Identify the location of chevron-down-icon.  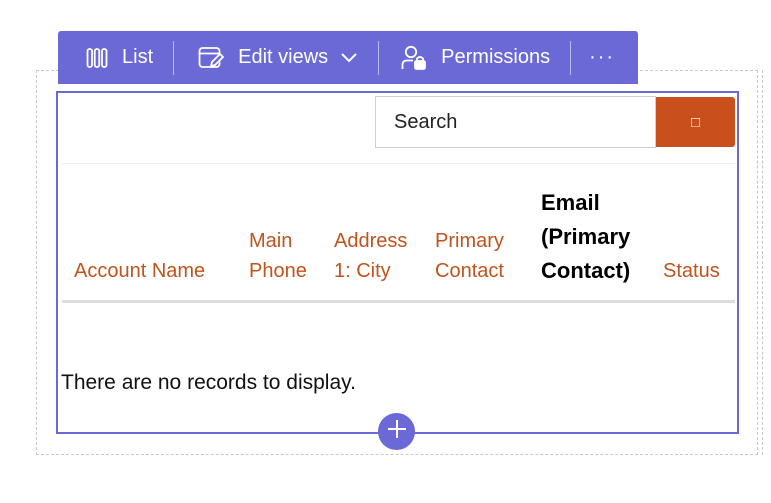
(349, 58).